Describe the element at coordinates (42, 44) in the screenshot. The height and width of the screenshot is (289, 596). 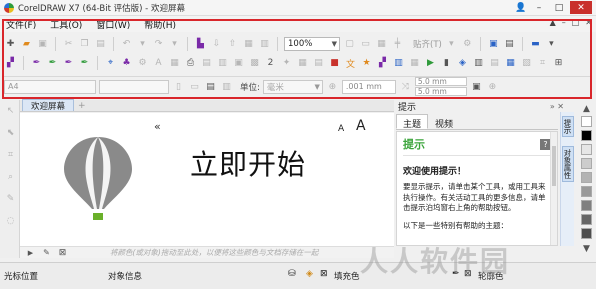
I see `save-icon: ▣` at that location.